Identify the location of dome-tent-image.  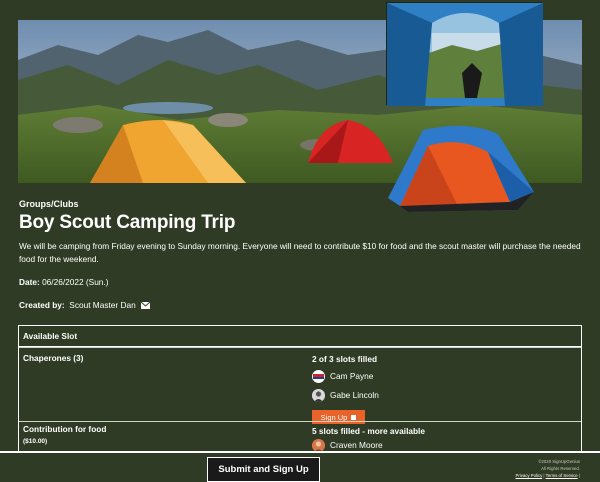
(461, 168).